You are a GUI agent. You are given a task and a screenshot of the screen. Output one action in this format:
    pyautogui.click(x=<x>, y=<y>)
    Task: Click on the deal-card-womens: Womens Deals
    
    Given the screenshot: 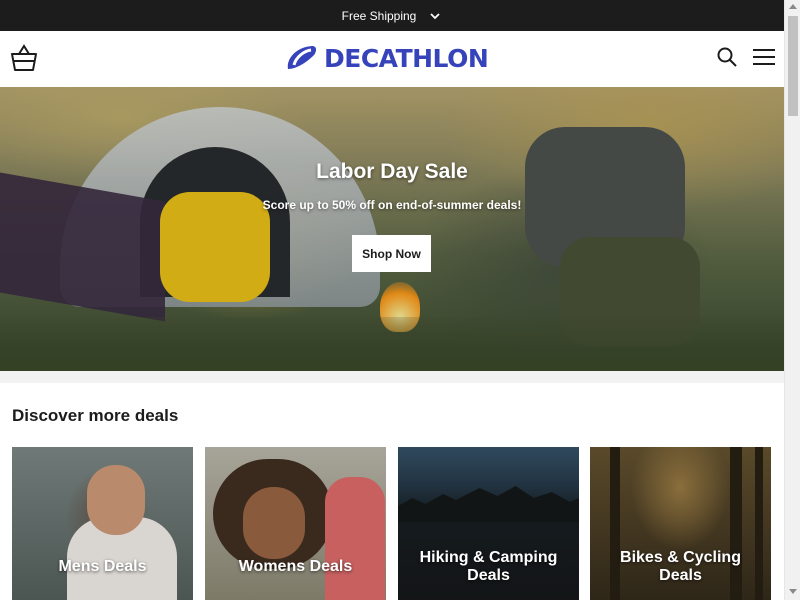 What is the action you would take?
    pyautogui.click(x=295, y=523)
    